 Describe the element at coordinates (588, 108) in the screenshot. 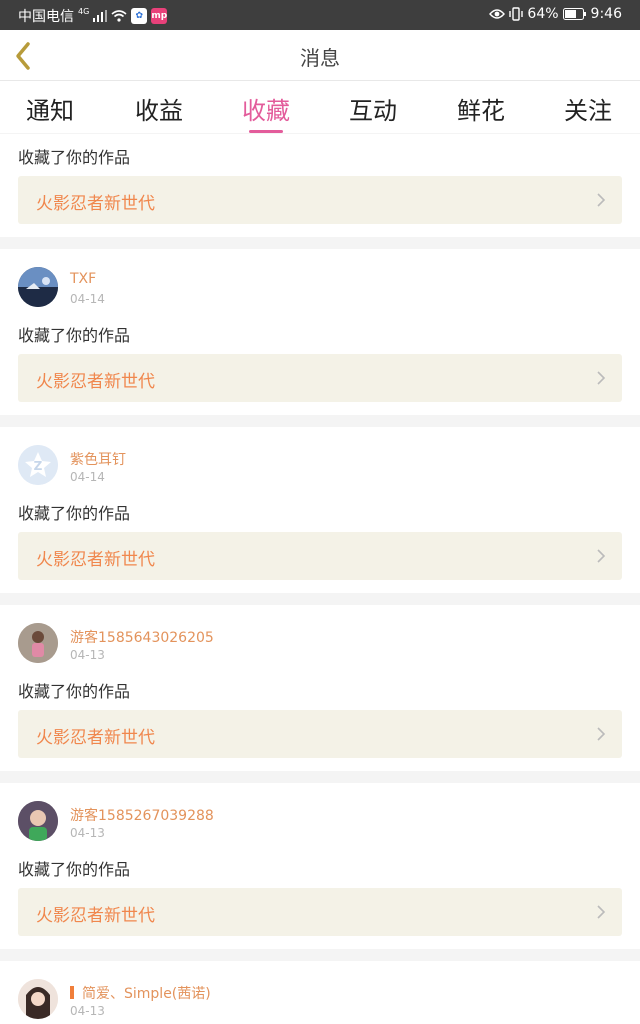

I see `tab-follow: 关注` at that location.